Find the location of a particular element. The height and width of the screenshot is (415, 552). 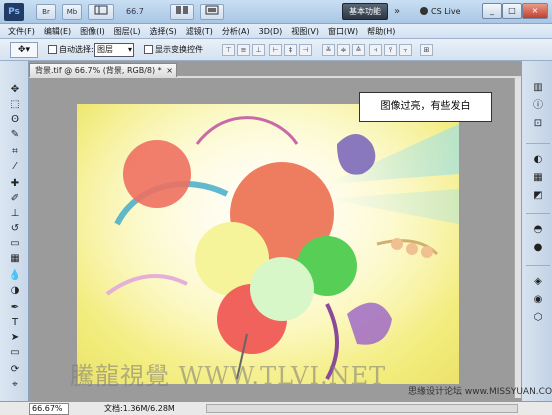

menu-image: 图像(I) is located at coordinates (92, 31).